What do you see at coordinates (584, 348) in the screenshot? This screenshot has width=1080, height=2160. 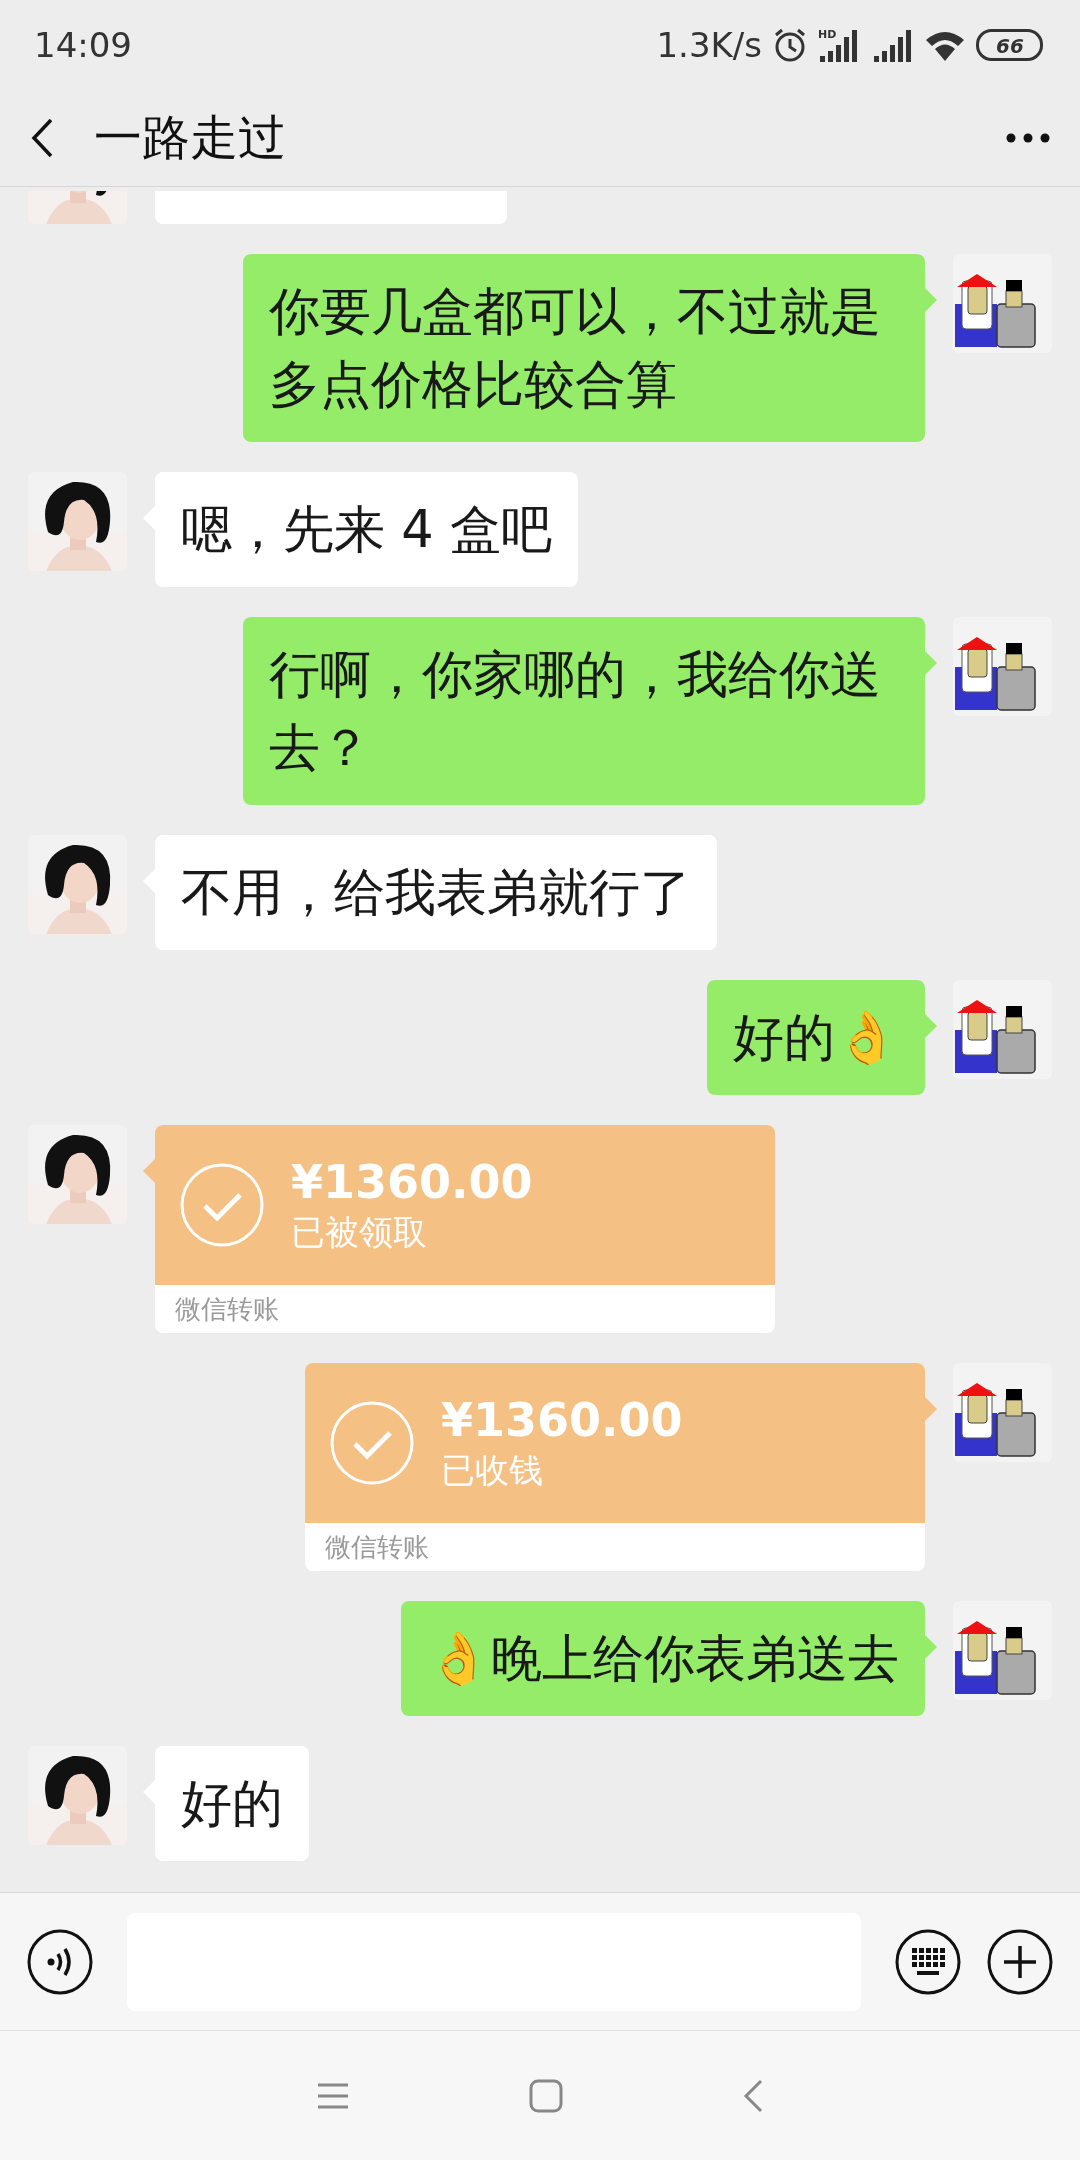 I see `message-bubble: 你要几盒都可以，不过就是多点价格比较合算` at bounding box center [584, 348].